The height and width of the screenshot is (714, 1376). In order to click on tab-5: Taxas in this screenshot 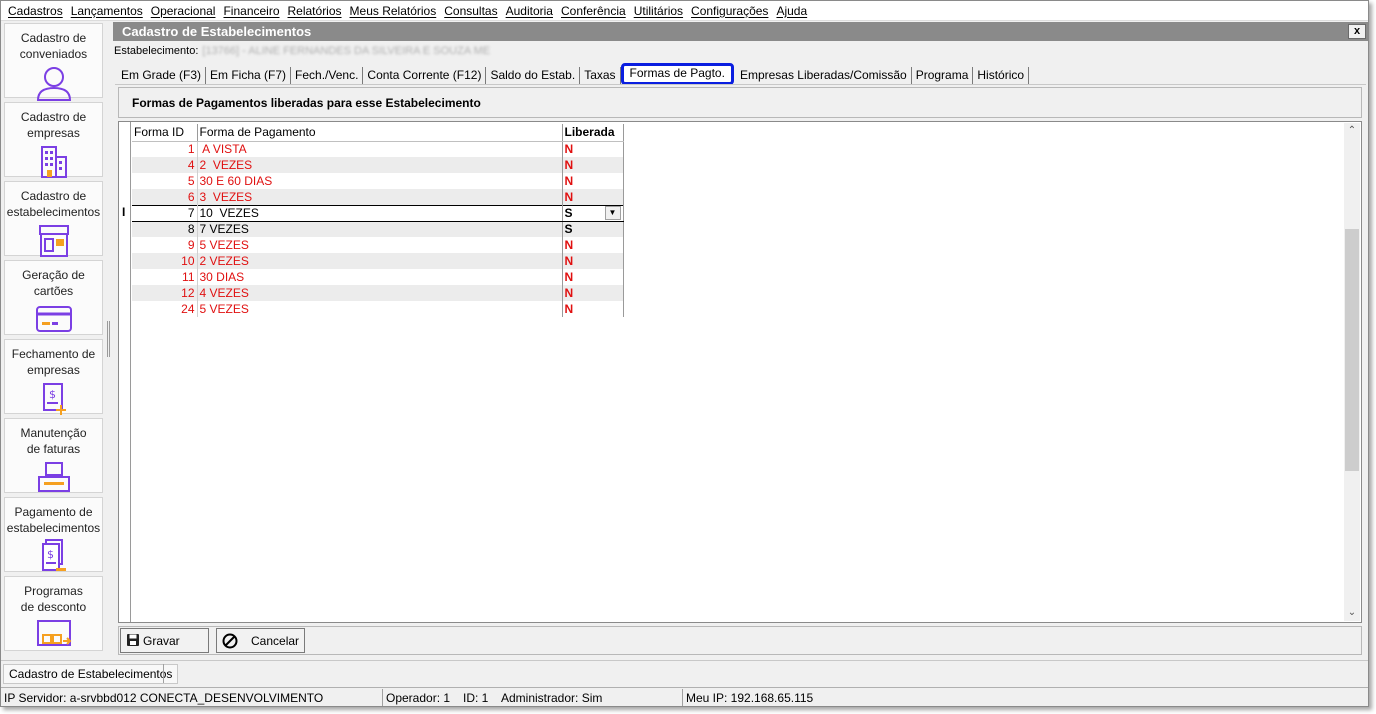, I will do `click(600, 76)`.